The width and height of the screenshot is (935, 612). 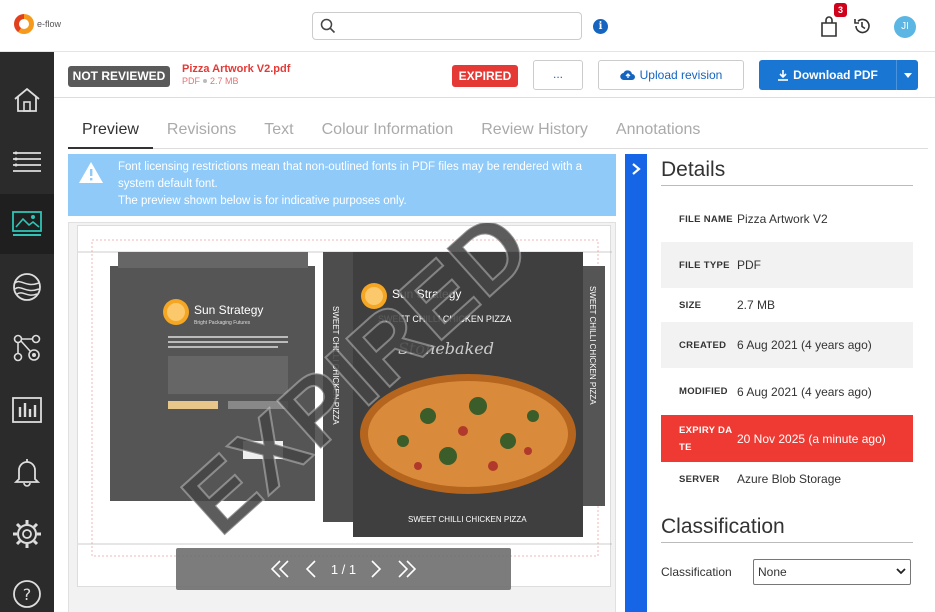 What do you see at coordinates (696, 572) in the screenshot?
I see `classification-label: Classification` at bounding box center [696, 572].